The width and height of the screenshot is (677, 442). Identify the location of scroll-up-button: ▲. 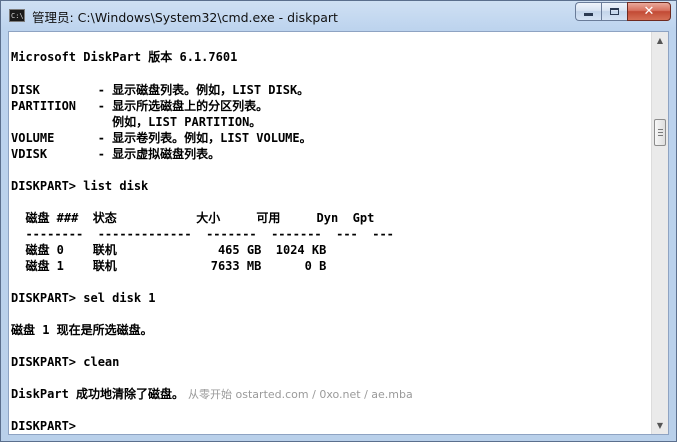
(660, 40).